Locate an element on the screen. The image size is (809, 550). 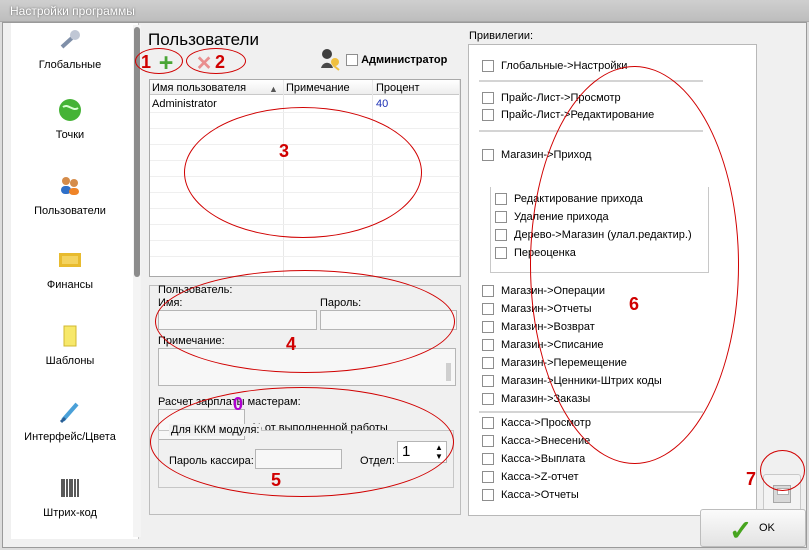
table-header: Имя пользователя ▲ Примечание Процент is located at coordinates (305, 87).